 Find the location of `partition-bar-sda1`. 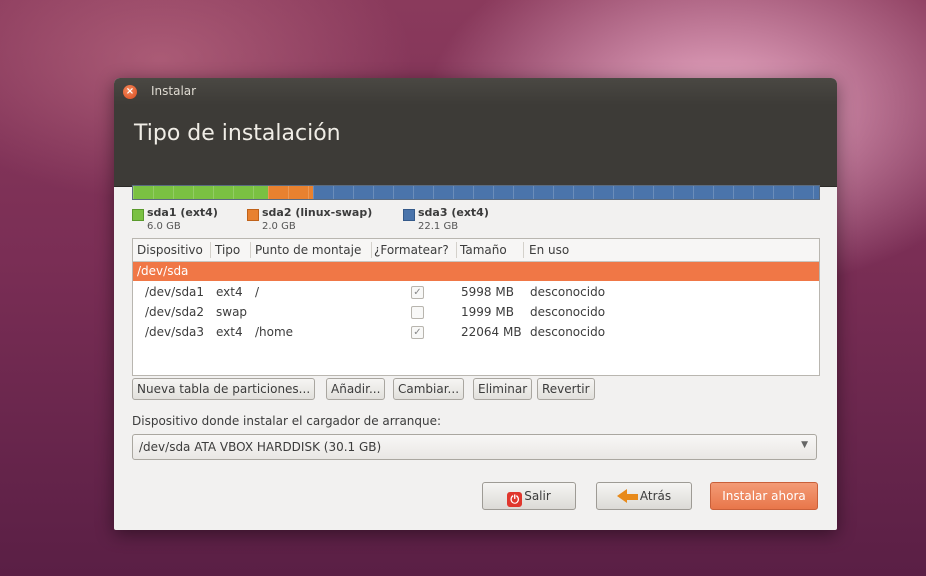

partition-bar-sda1 is located at coordinates (200, 192).